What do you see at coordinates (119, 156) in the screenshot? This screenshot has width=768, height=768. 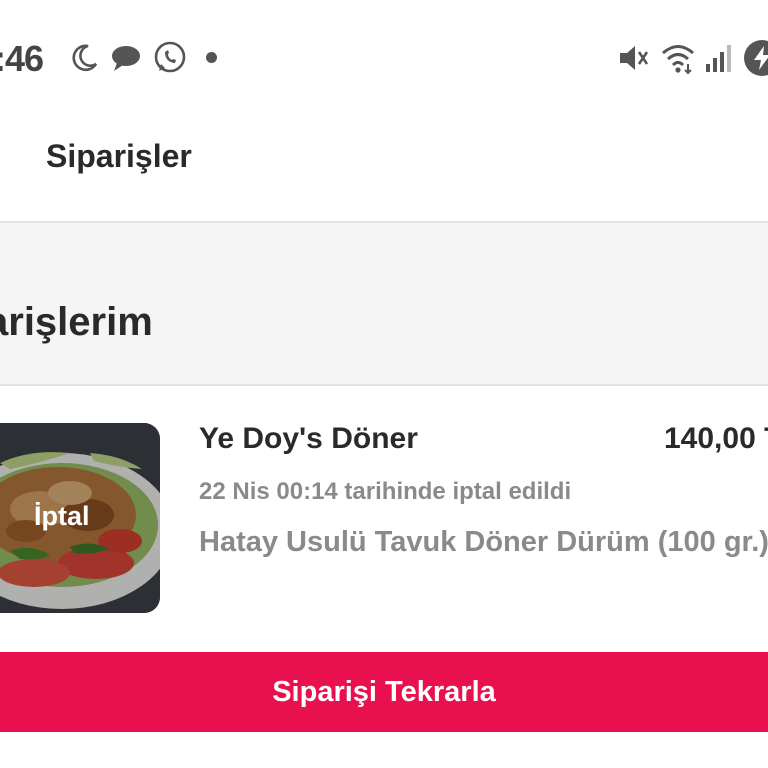 I see `page-title: Siparişler` at bounding box center [119, 156].